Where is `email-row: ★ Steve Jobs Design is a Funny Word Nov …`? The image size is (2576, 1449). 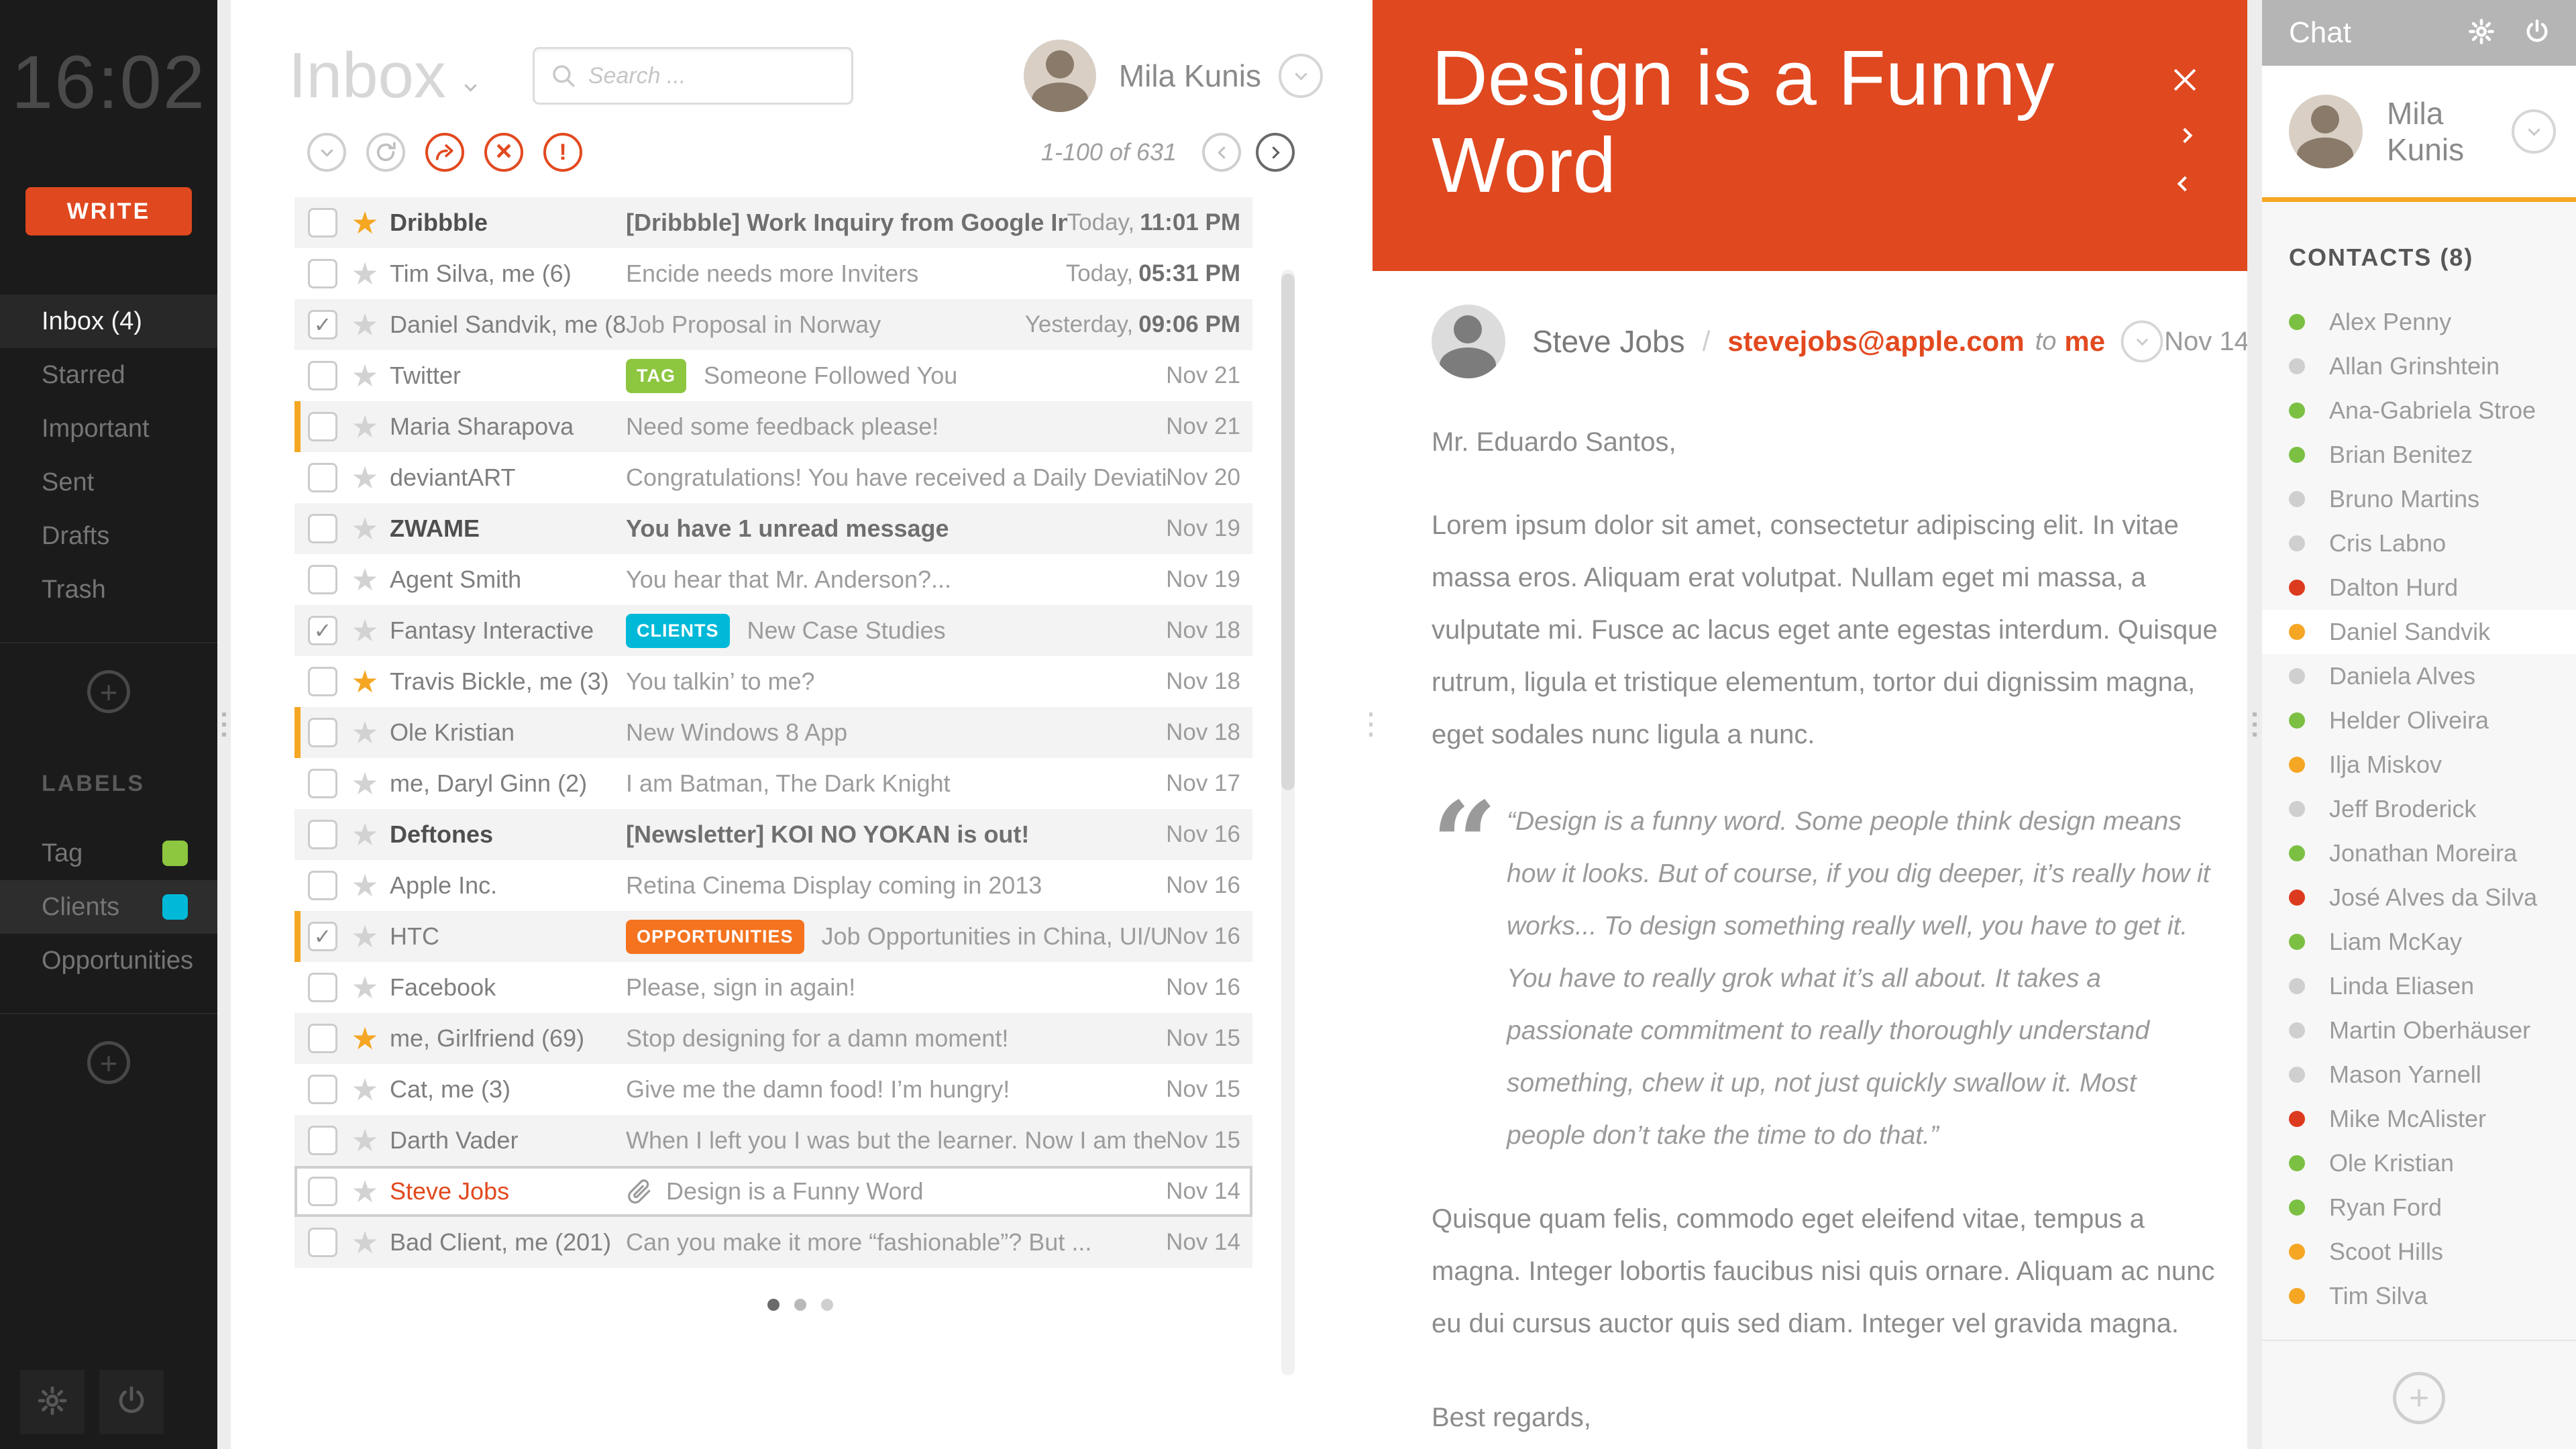
email-row: ★ Steve Jobs Design is a Funny Word Nov … is located at coordinates (773, 1191).